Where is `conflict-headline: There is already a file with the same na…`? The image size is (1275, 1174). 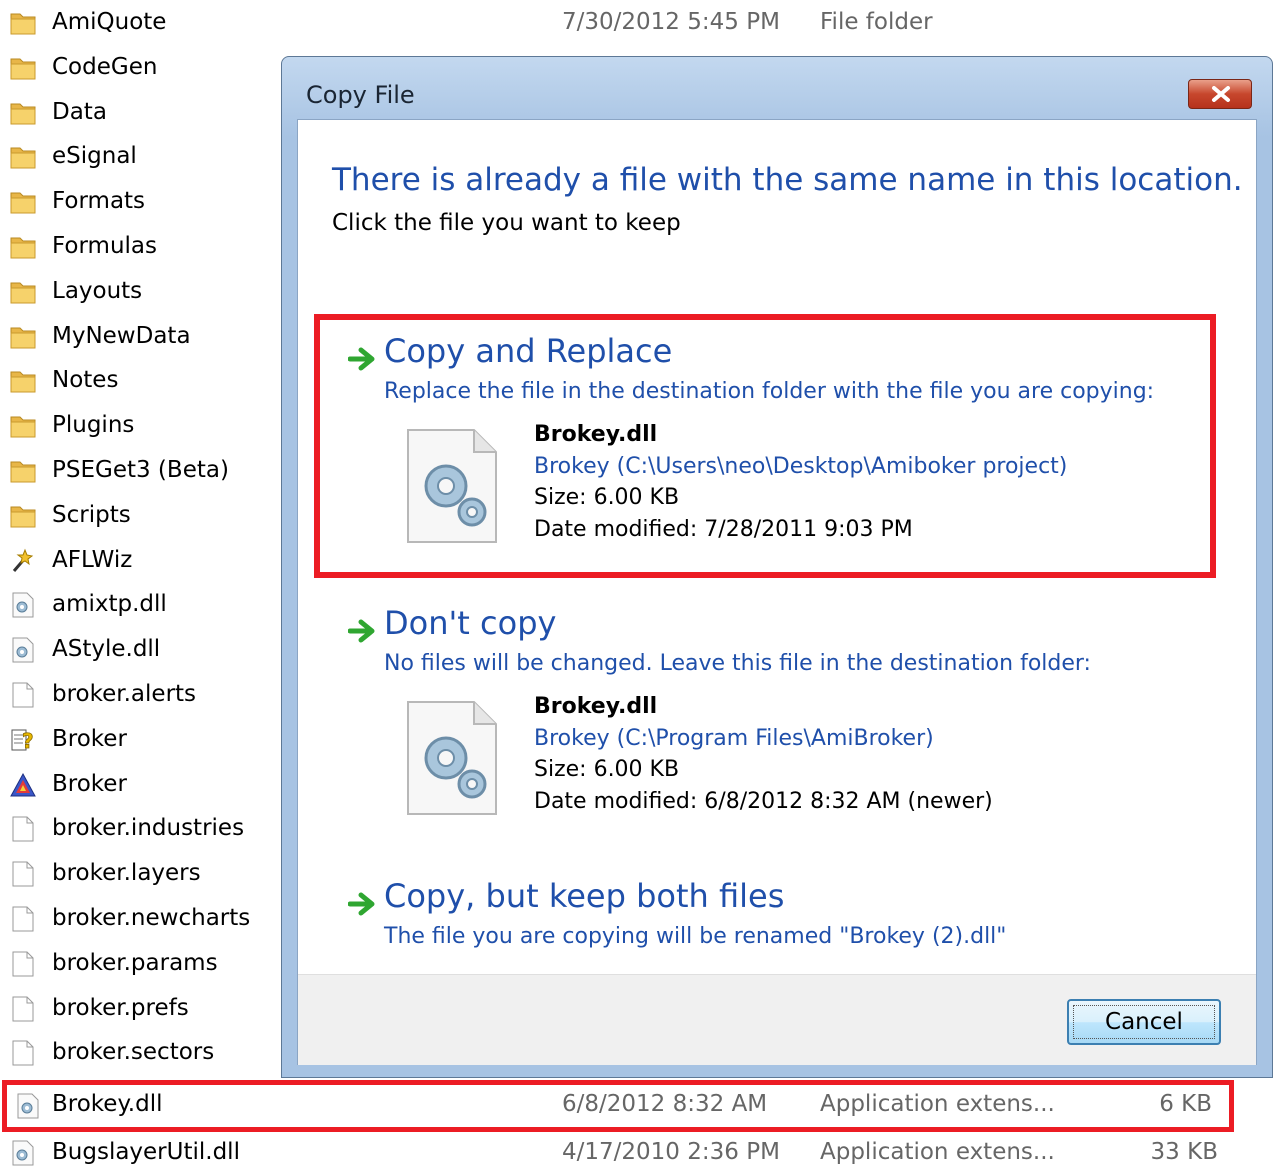 conflict-headline: There is already a file with the same na… is located at coordinates (787, 180).